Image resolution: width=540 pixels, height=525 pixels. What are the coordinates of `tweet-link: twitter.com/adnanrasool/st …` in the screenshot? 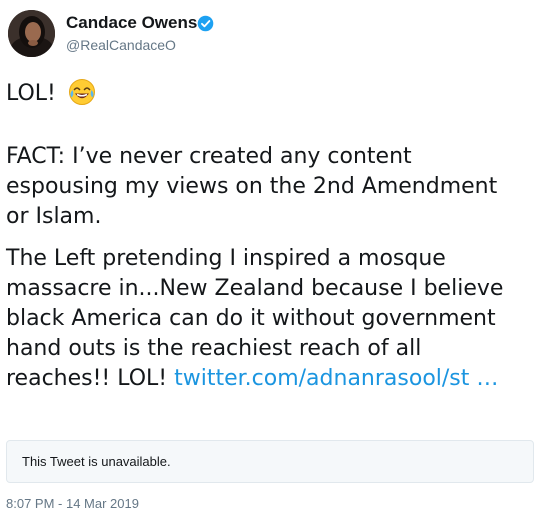 It's located at (336, 378).